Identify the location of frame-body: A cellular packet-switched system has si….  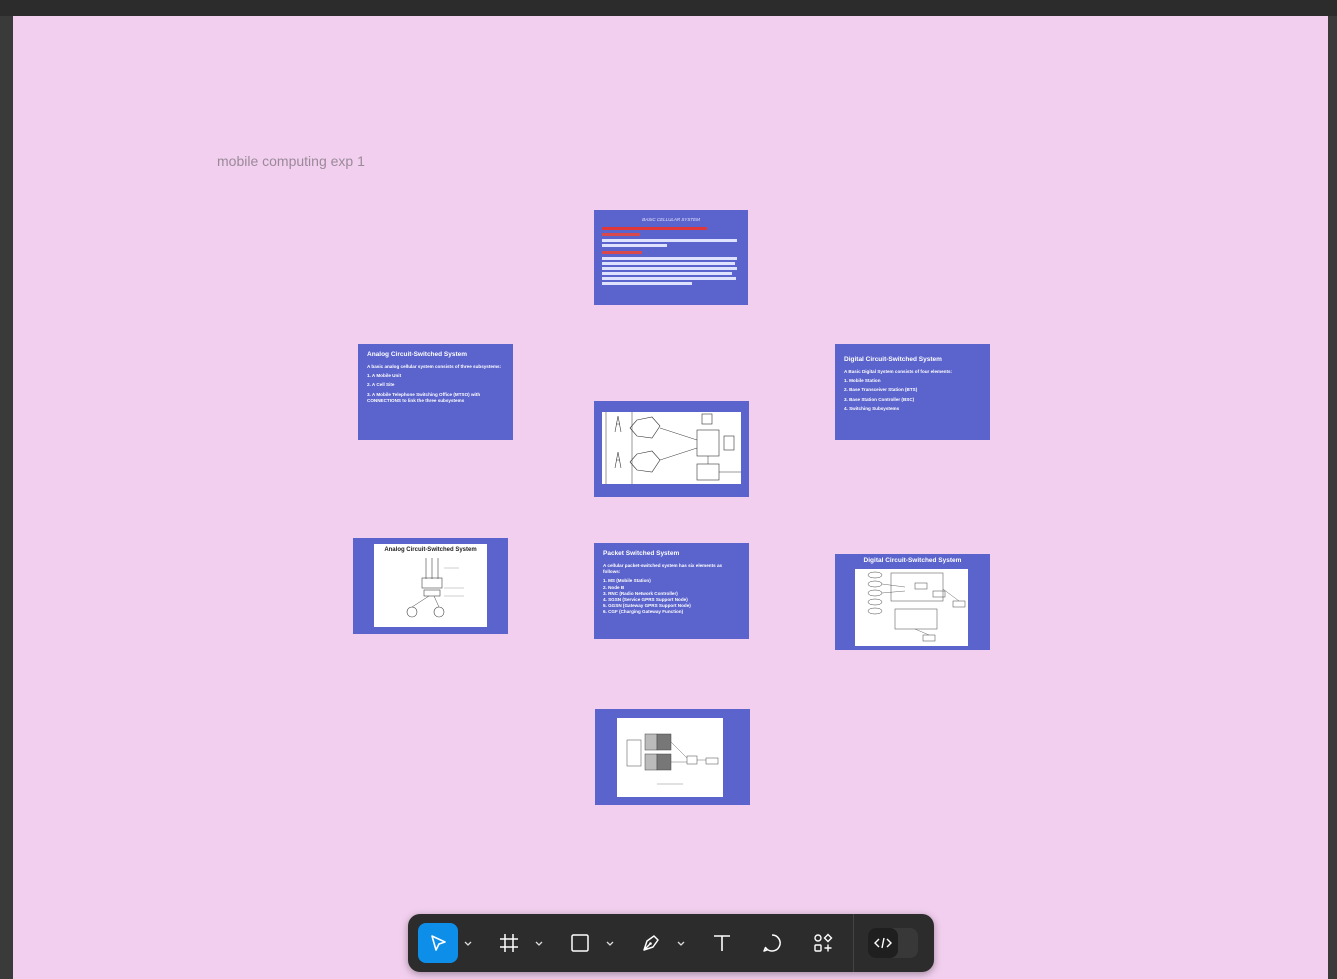
(671, 589).